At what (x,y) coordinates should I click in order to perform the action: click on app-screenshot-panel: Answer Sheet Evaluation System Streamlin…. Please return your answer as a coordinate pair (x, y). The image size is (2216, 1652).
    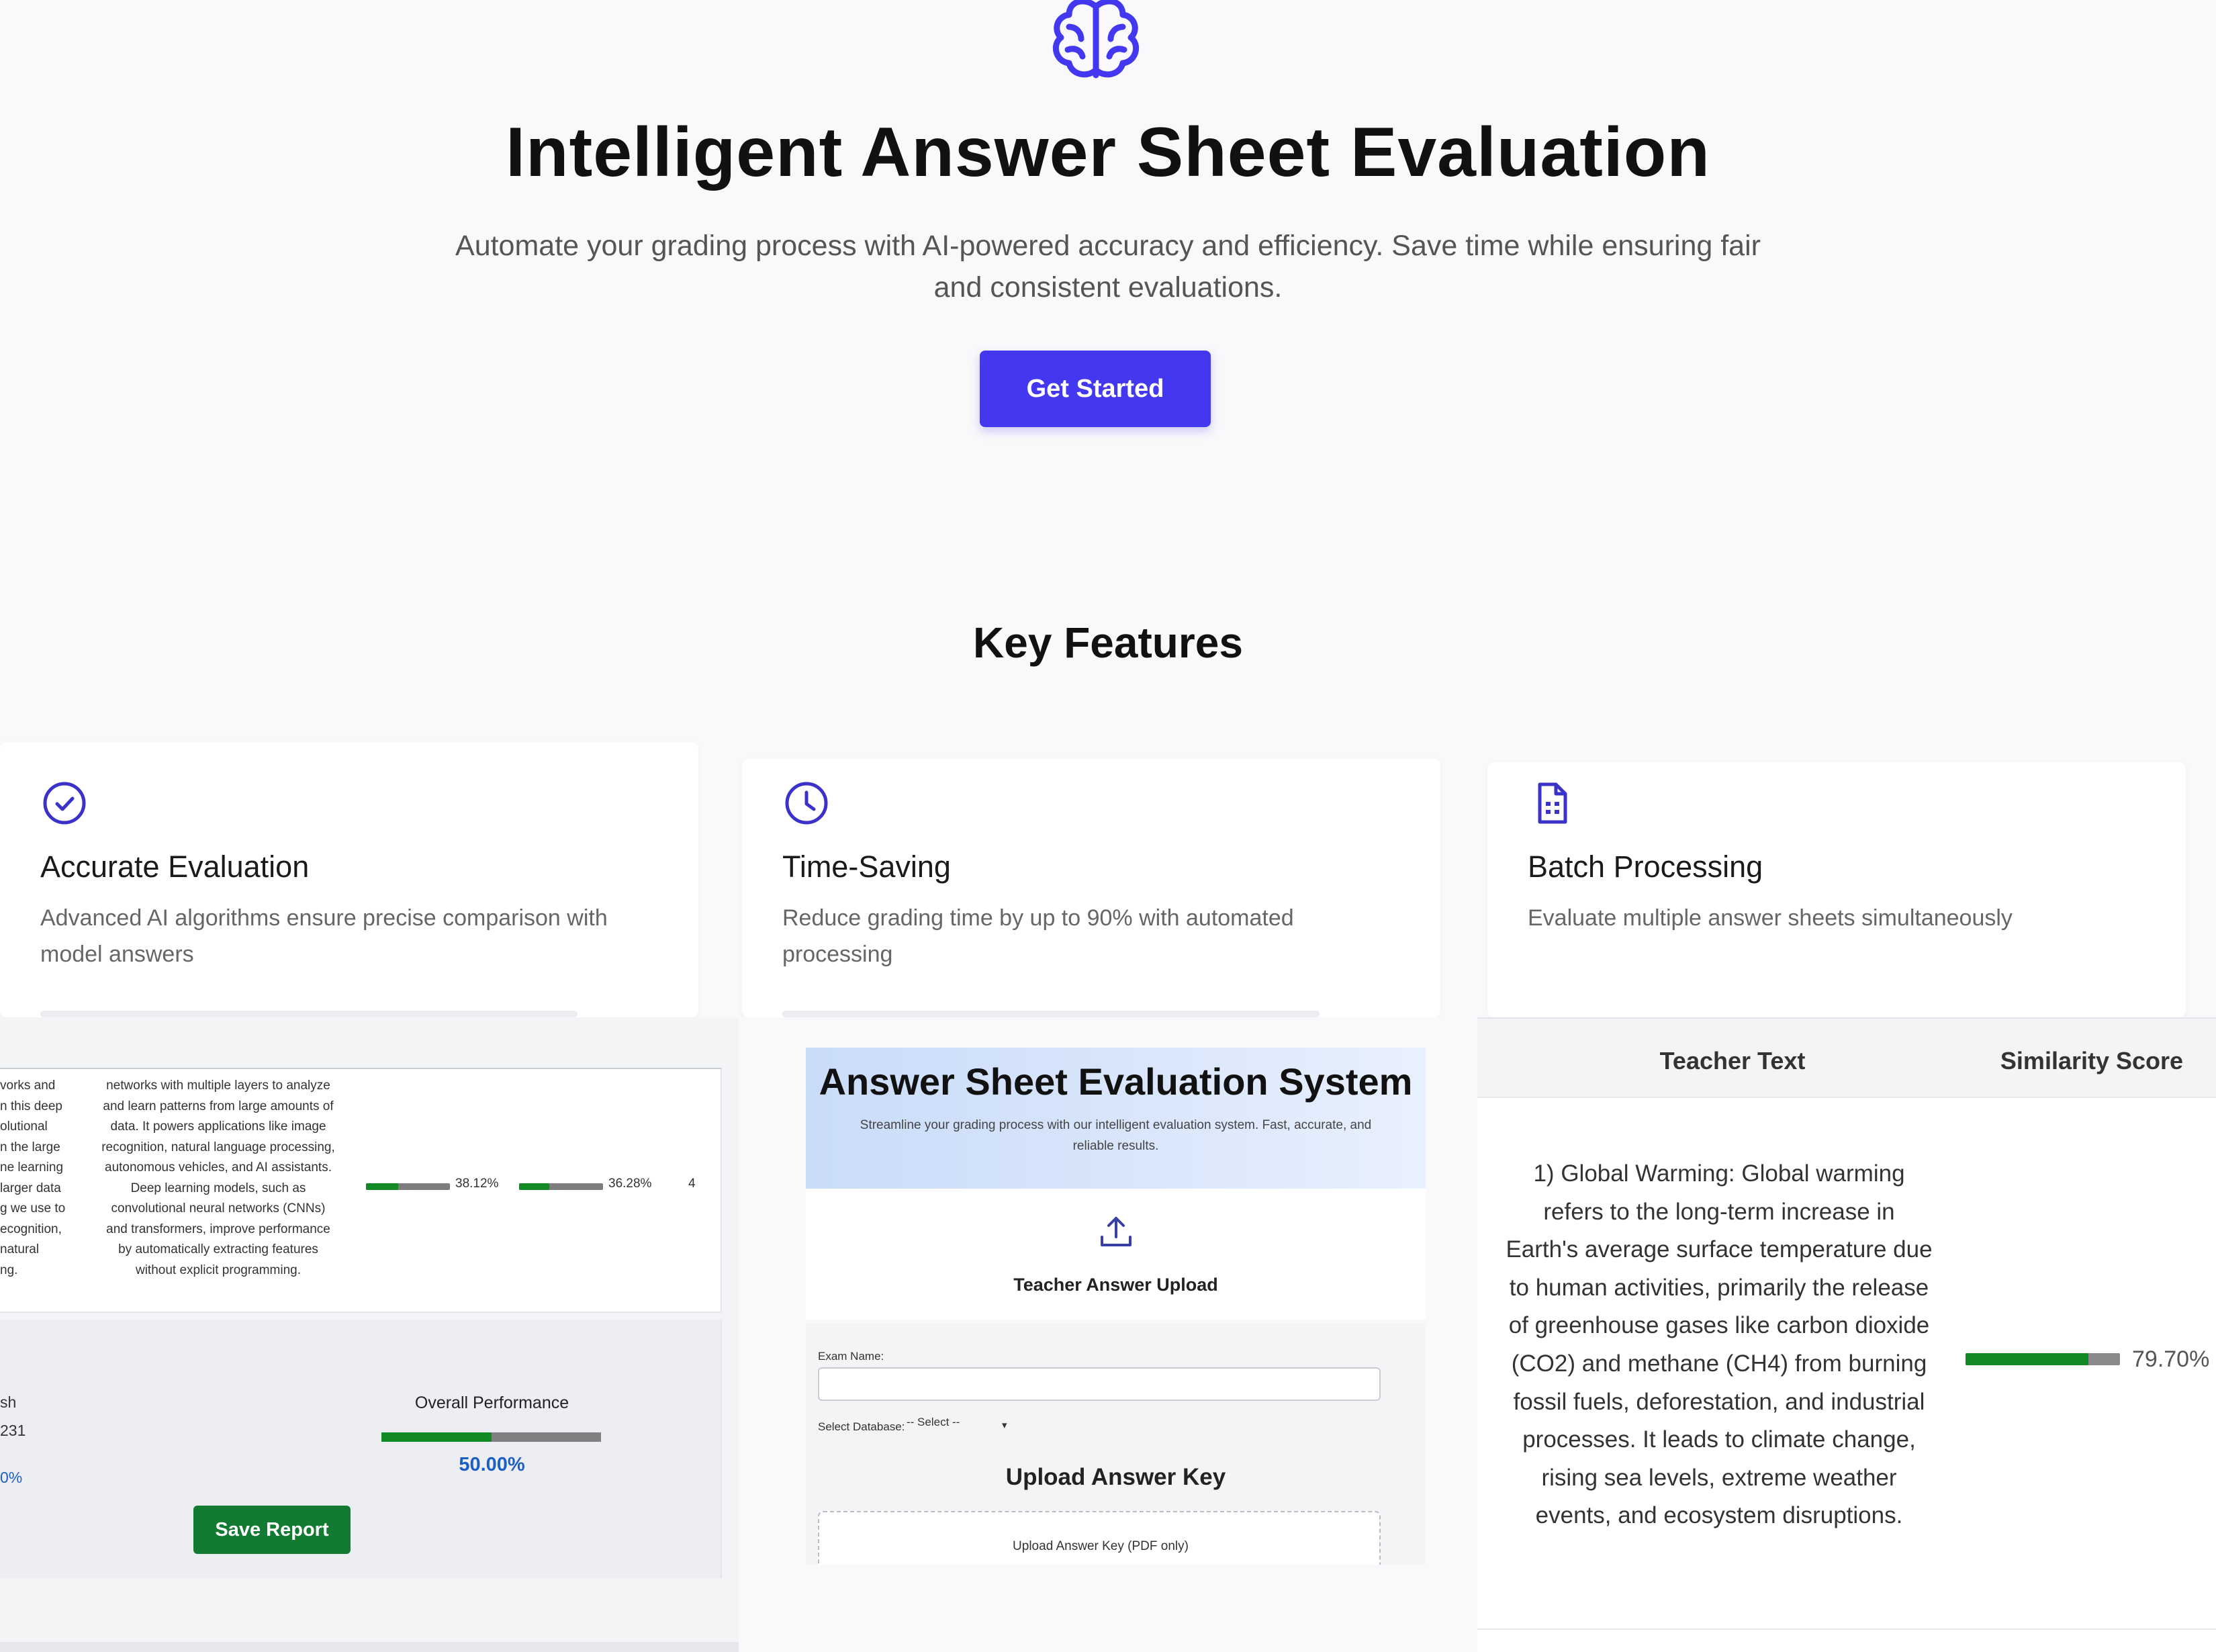
    Looking at the image, I should click on (1108, 1334).